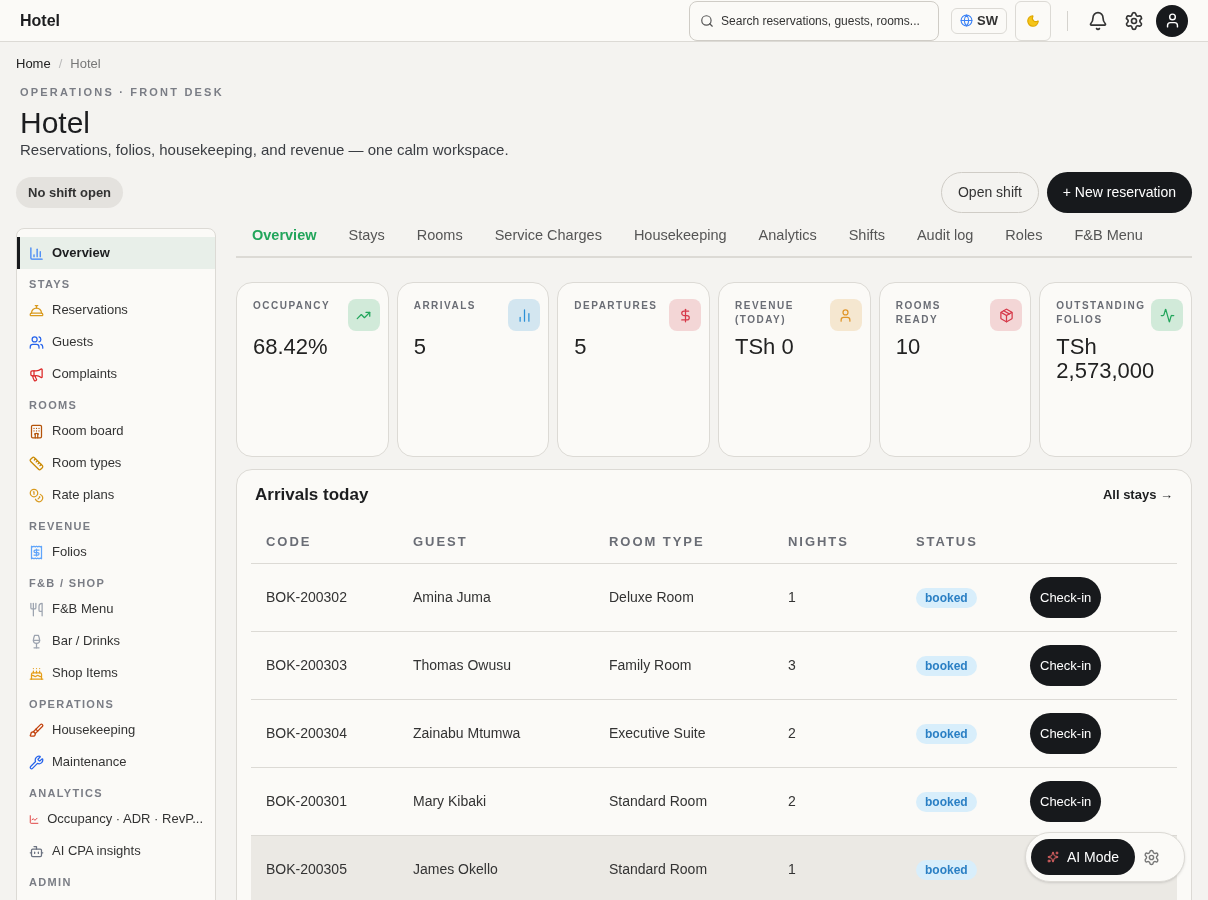 Image resolution: width=1208 pixels, height=900 pixels. What do you see at coordinates (324, 733) in the screenshot?
I see `table-cell: BOK-200304` at bounding box center [324, 733].